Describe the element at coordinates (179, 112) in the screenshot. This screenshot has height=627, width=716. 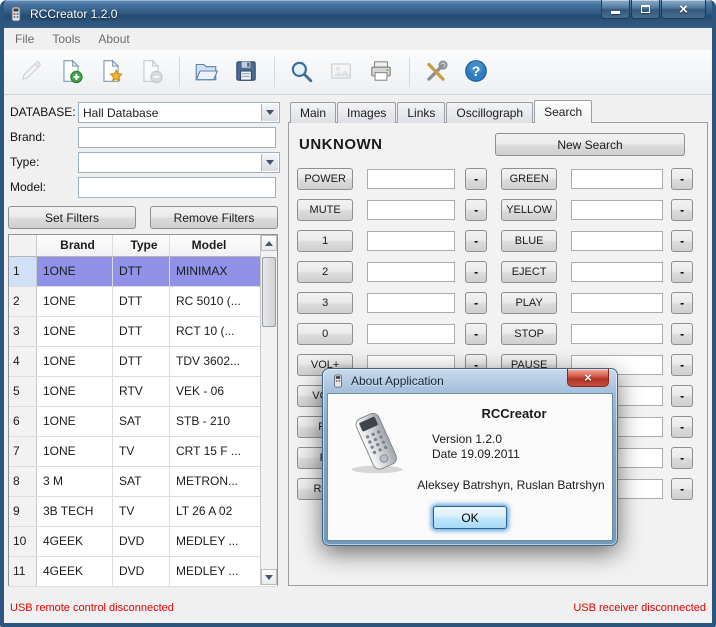
I see `database-combobox: Hall Database` at that location.